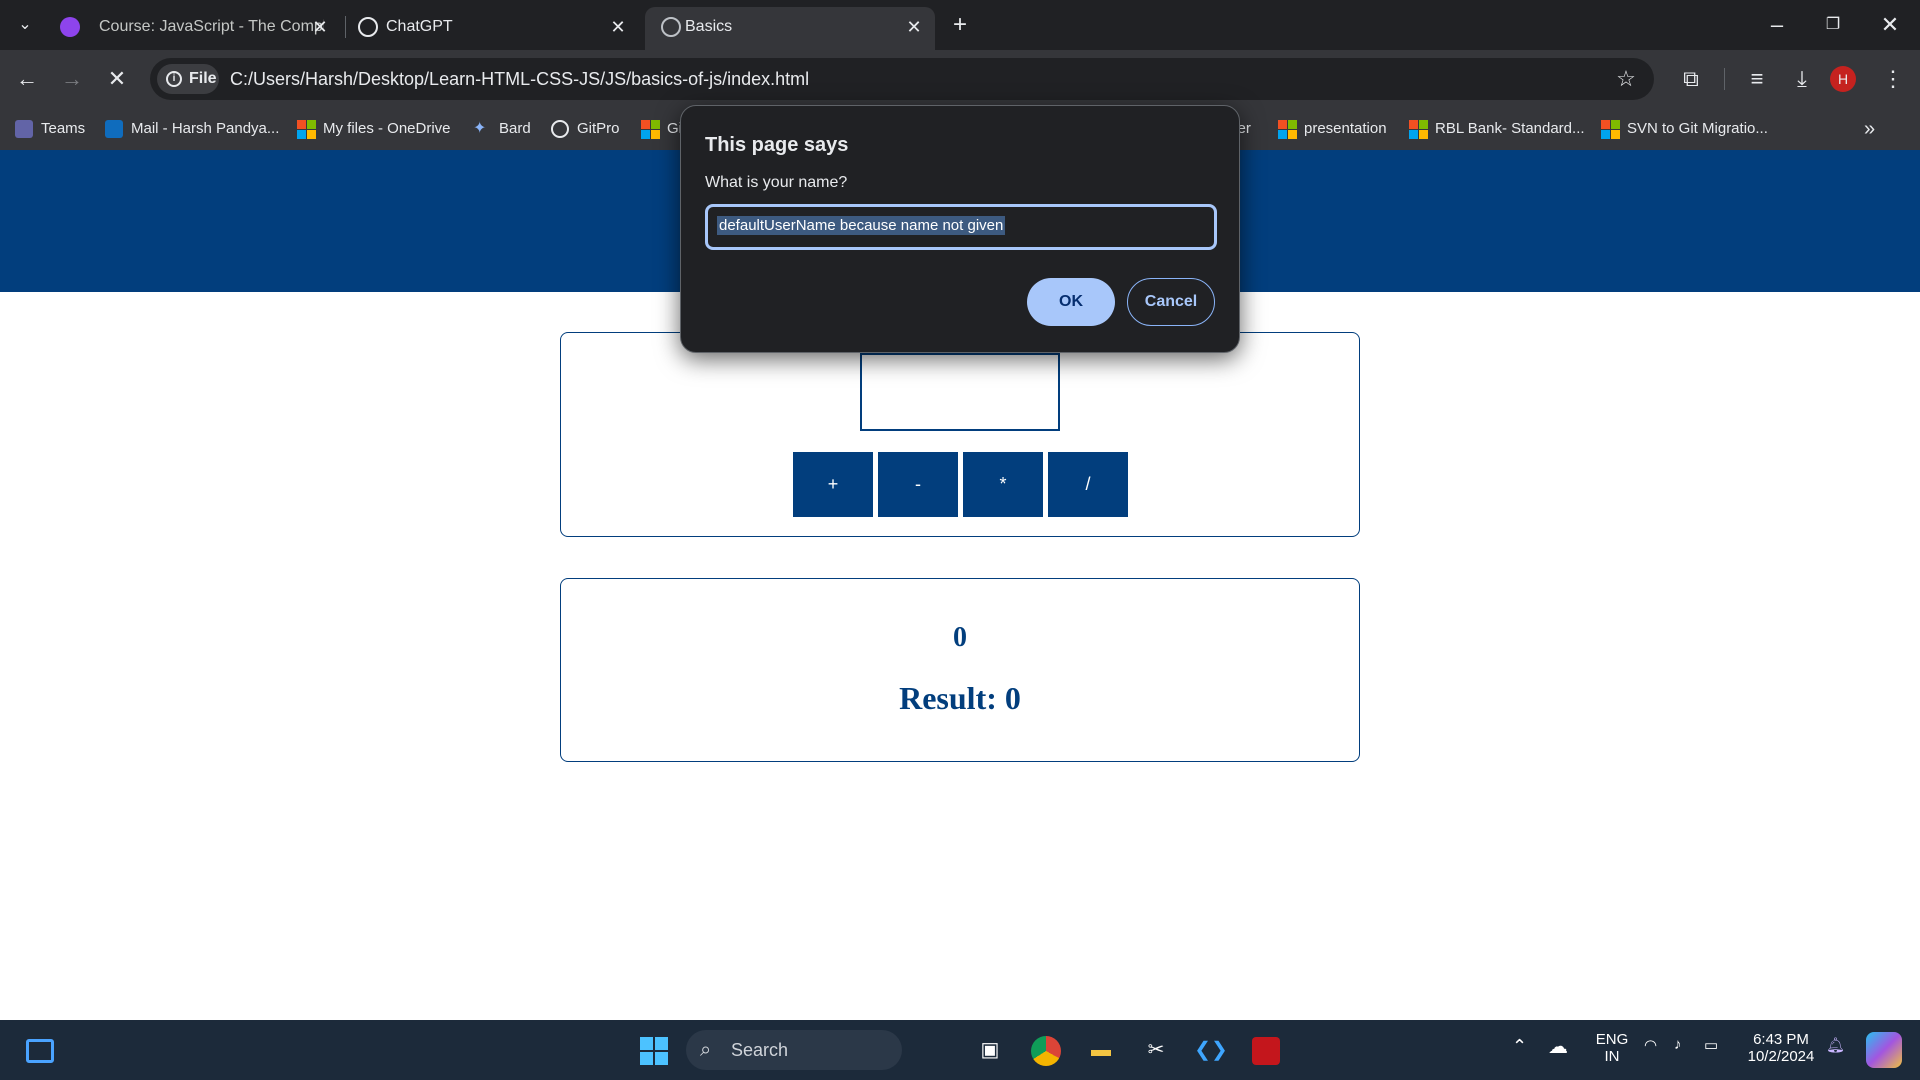 This screenshot has width=1920, height=1080. I want to click on bookmark-label: presentation, so click(1345, 128).